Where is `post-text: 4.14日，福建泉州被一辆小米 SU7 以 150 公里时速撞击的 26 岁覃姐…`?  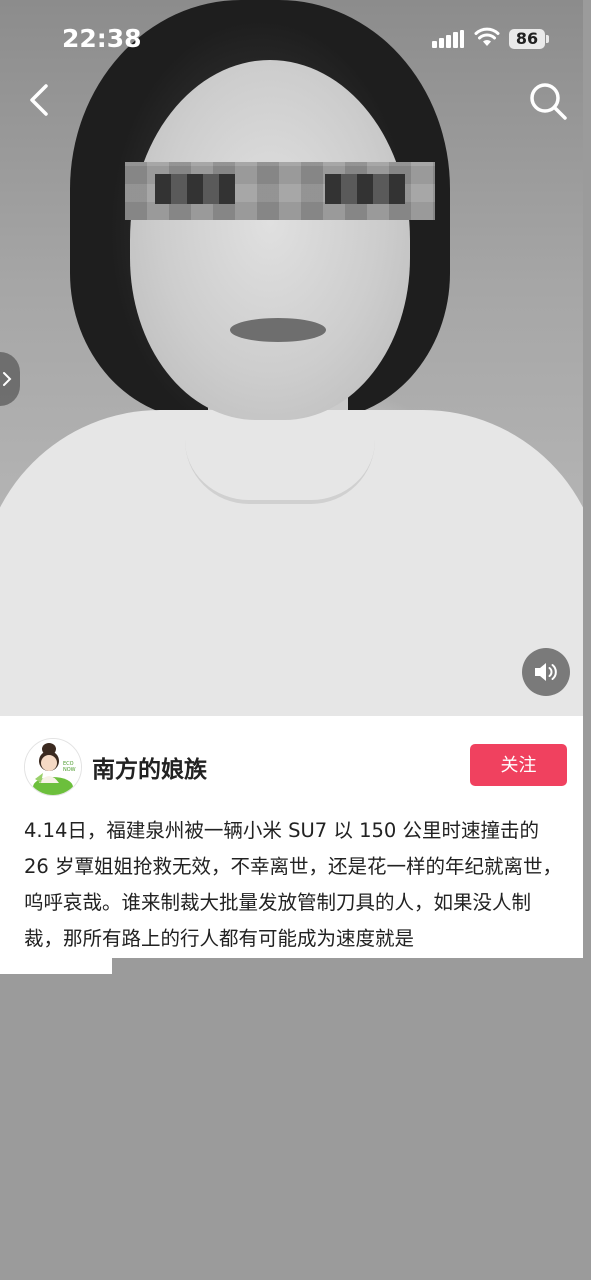 post-text: 4.14日，福建泉州被一辆小米 SU7 以 150 公里时速撞击的 26 岁覃姐… is located at coordinates (293, 884).